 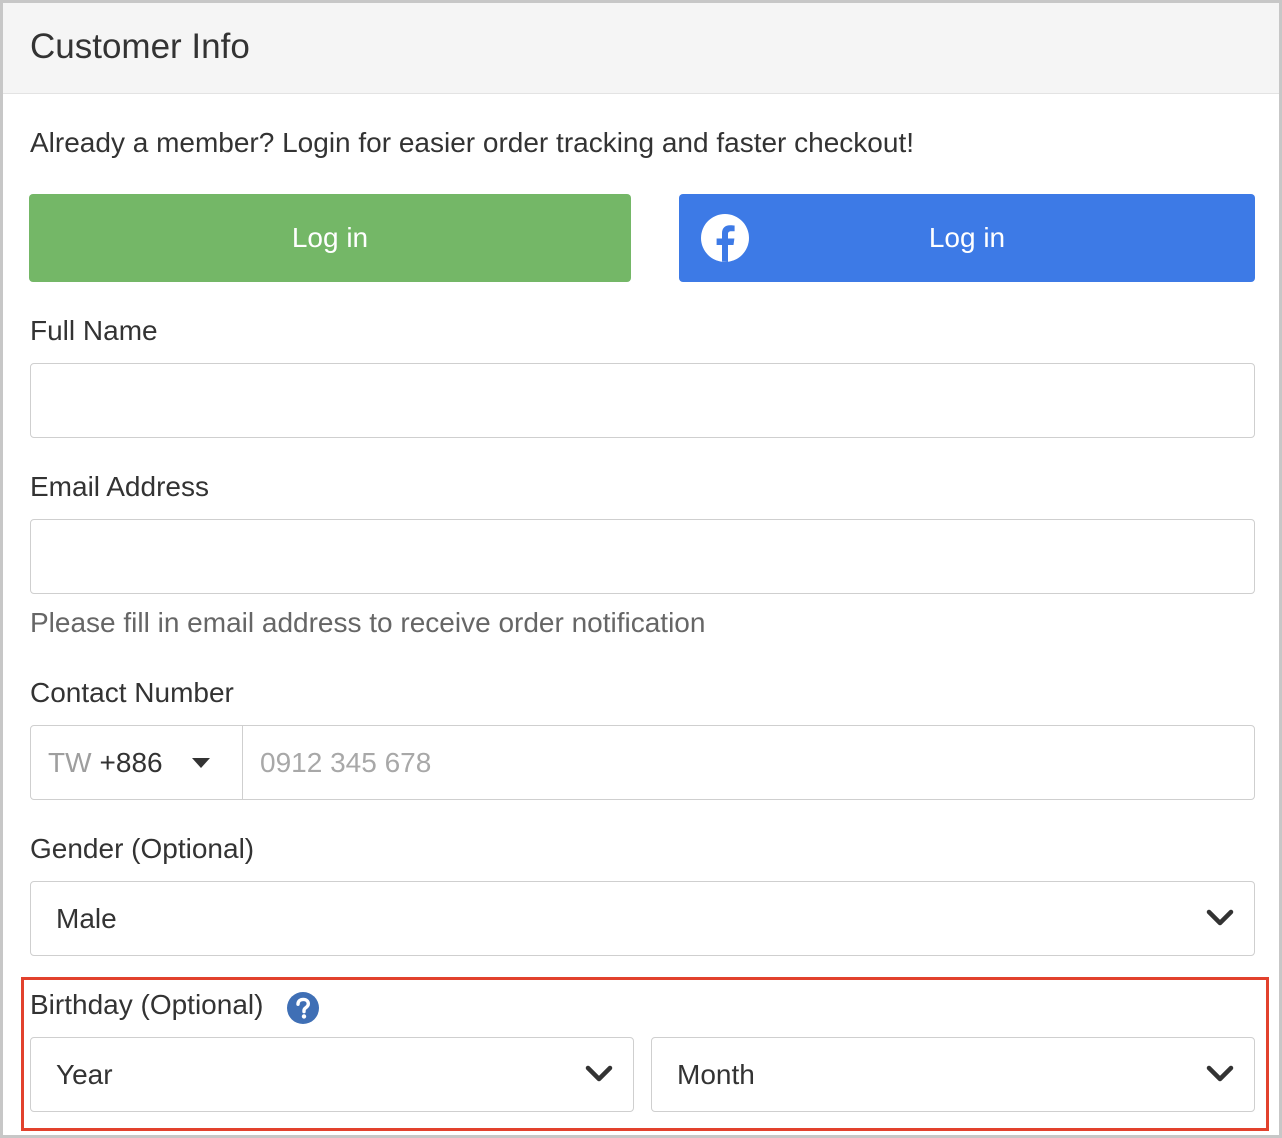 What do you see at coordinates (642, 918) in the screenshot?
I see `gender-select: Male` at bounding box center [642, 918].